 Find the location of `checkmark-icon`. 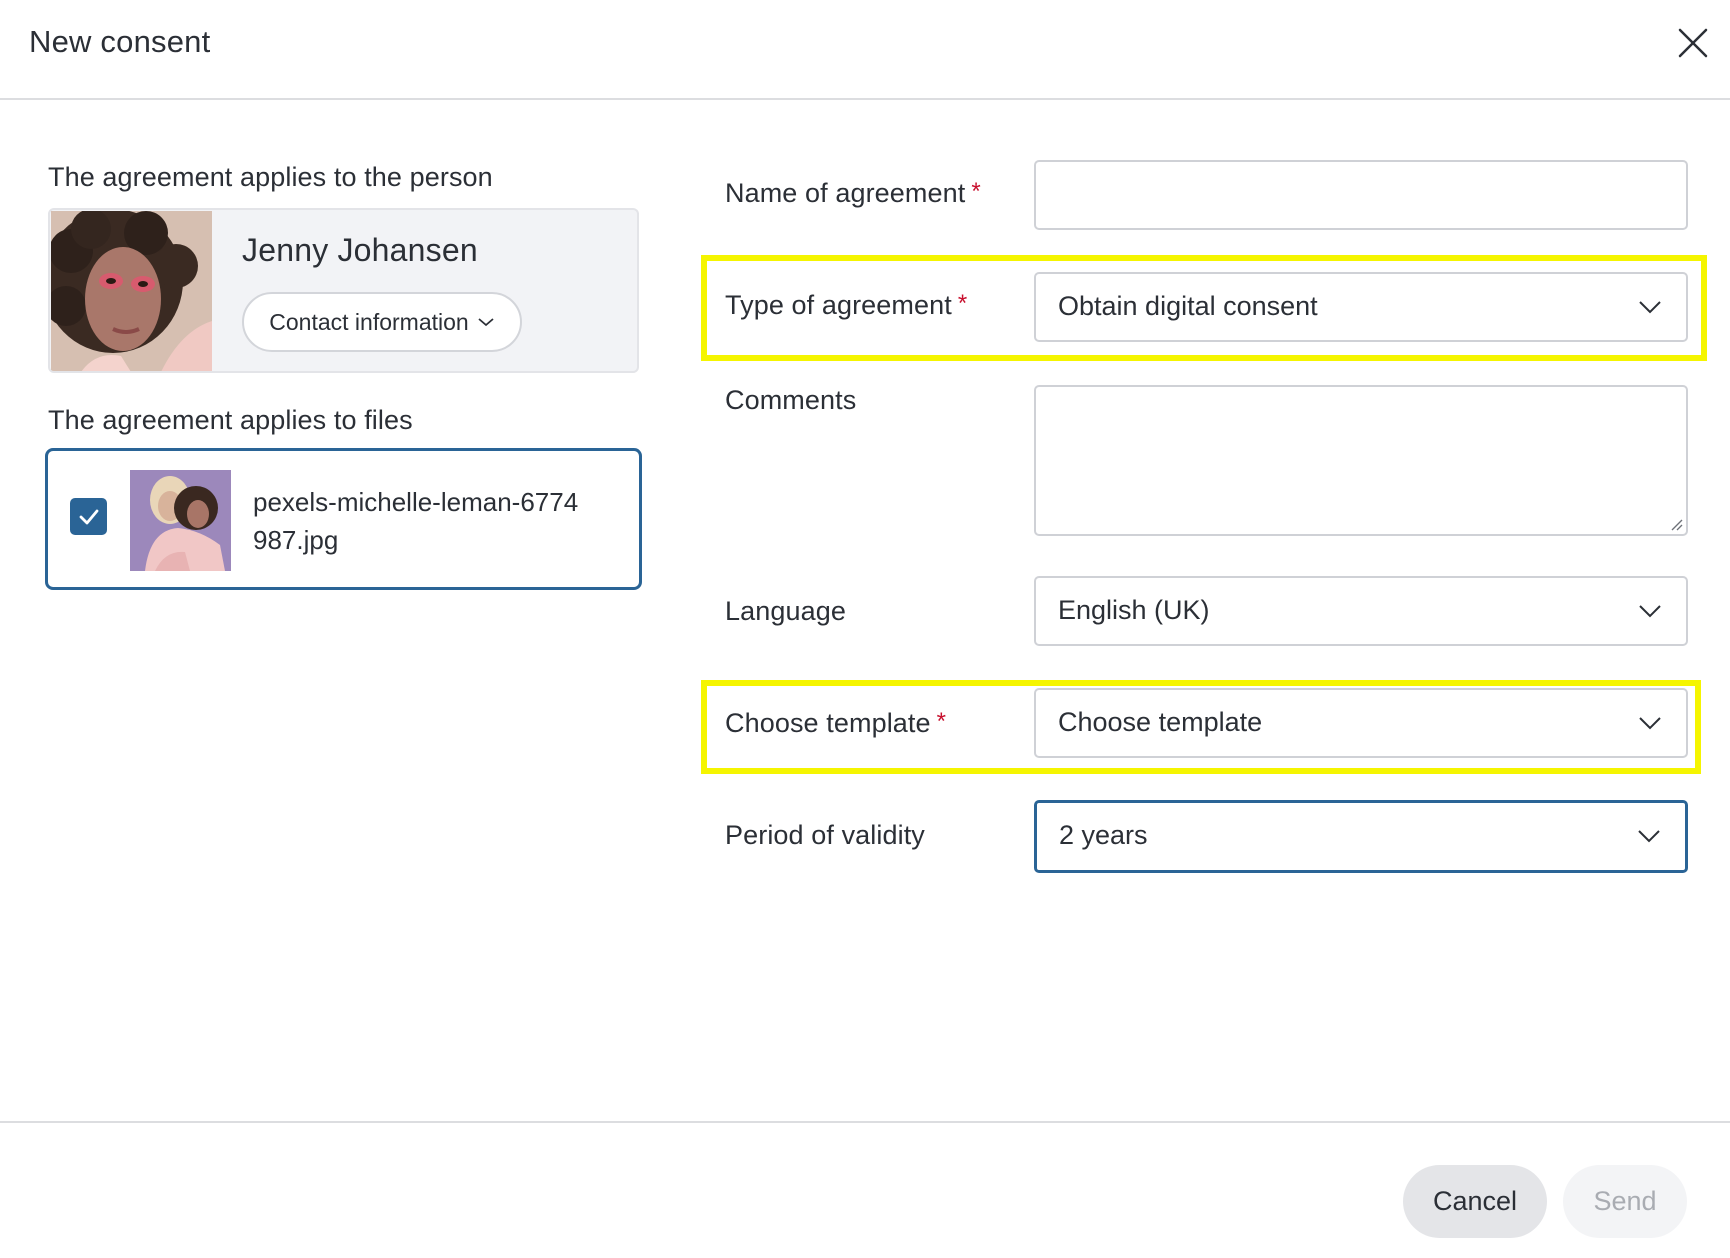

checkmark-icon is located at coordinates (88, 516).